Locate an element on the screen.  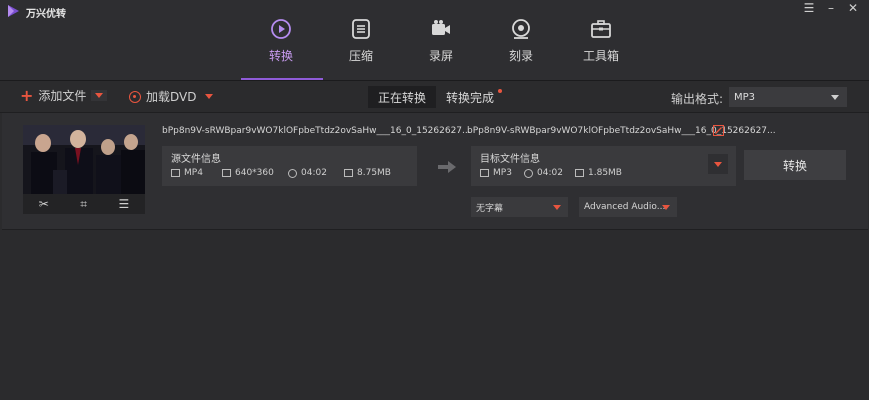
tab-completed: 转换完成 is located at coordinates (470, 97).